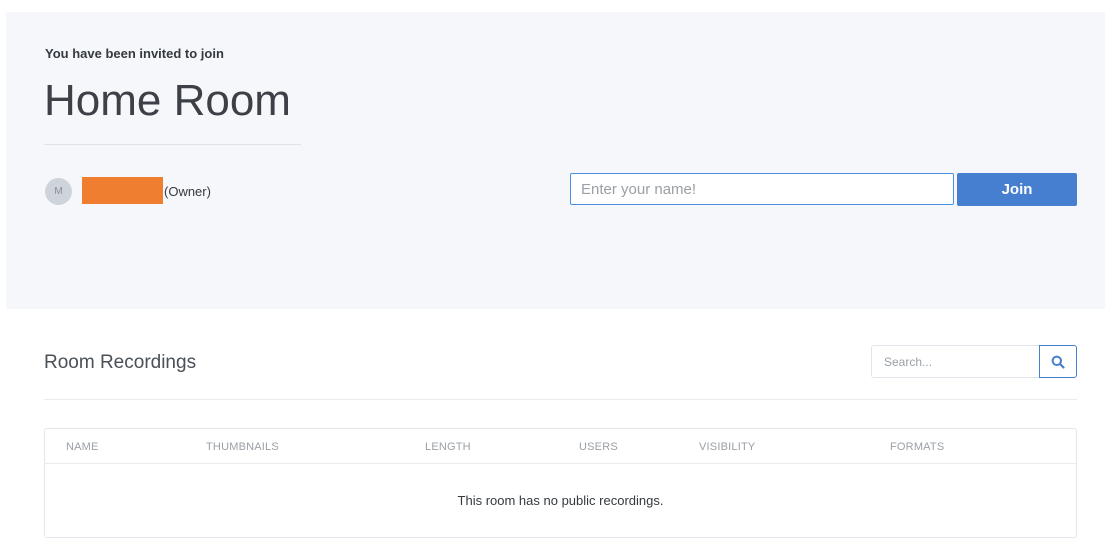 The width and height of the screenshot is (1105, 538). Describe the element at coordinates (727, 447) in the screenshot. I see `column-header-visibility: VISIBILITY` at that location.